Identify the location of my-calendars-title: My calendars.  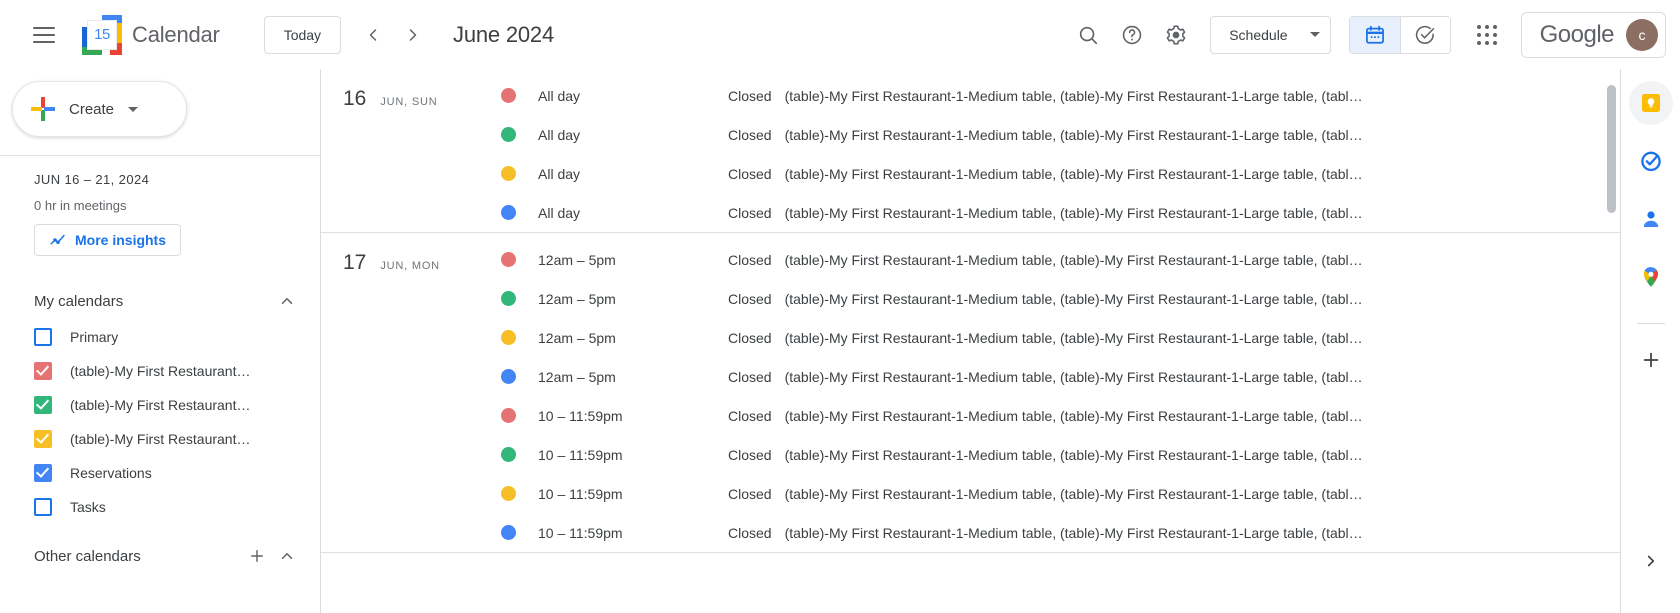
(79, 301).